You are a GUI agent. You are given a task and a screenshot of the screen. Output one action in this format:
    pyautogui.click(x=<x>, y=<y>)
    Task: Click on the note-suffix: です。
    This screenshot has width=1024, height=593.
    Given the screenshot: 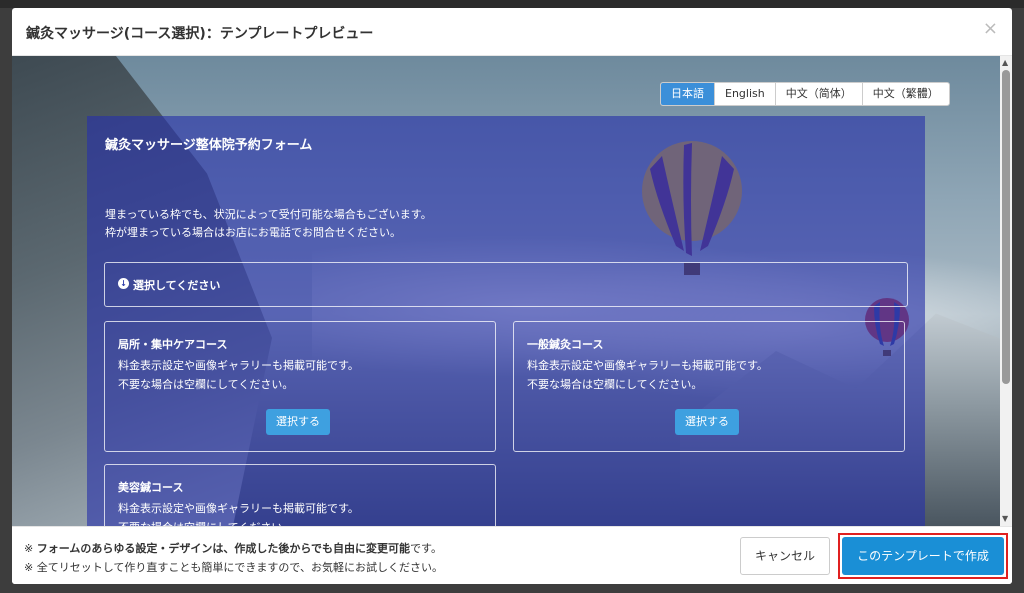 What is the action you would take?
    pyautogui.click(x=426, y=548)
    